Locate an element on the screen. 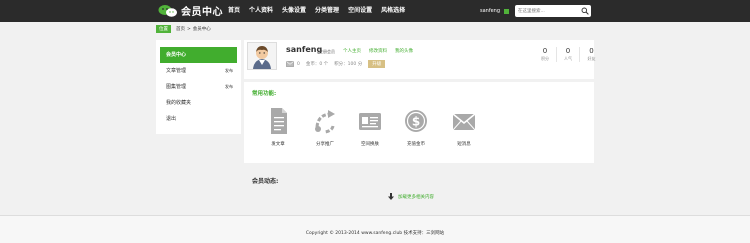 Image resolution: width=750 pixels, height=243 pixels. func-space-skin: 空间换肤 is located at coordinates (370, 127).